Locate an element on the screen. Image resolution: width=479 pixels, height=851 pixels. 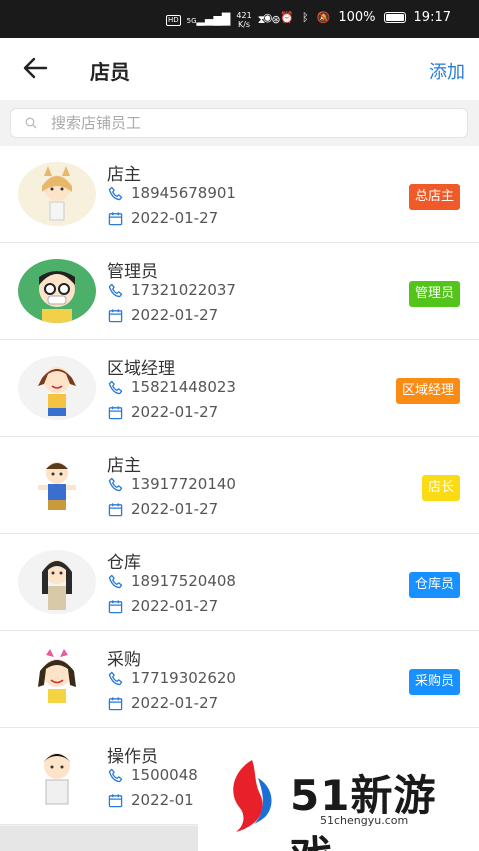
phone-line: 13917720140 is located at coordinates (171, 484).